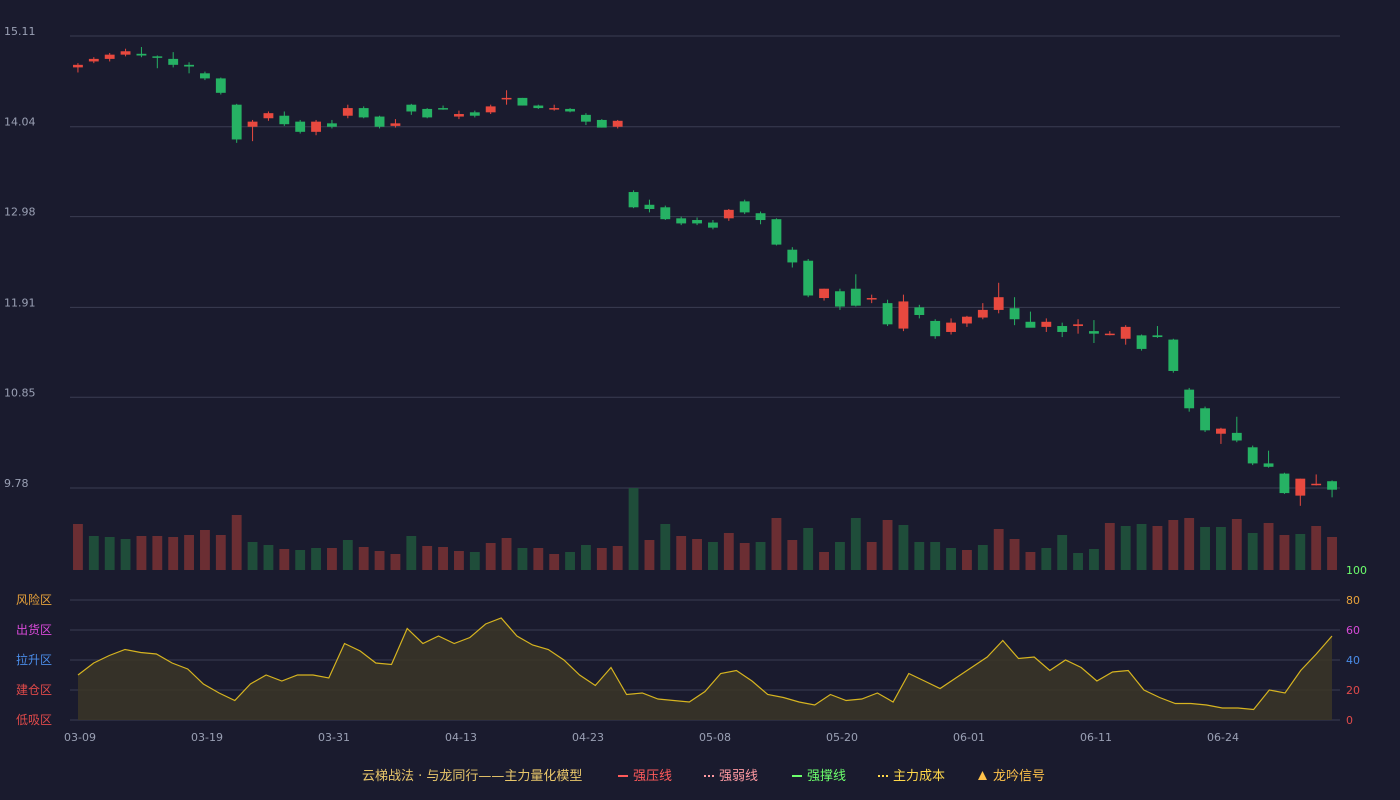 This screenshot has height=800, width=1400. I want to click on date-tick-label: 03-19, so click(207, 737).